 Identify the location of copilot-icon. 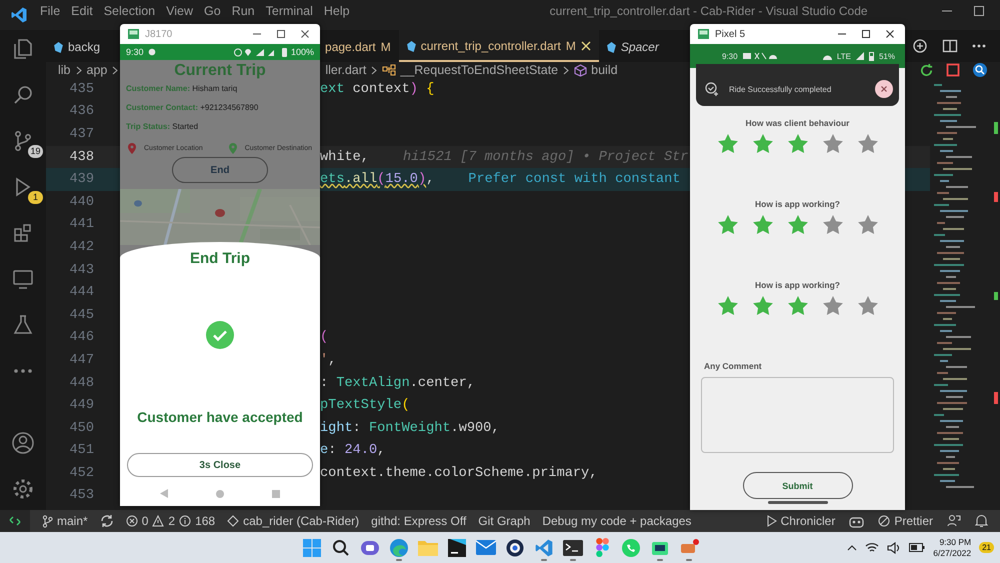
(856, 521).